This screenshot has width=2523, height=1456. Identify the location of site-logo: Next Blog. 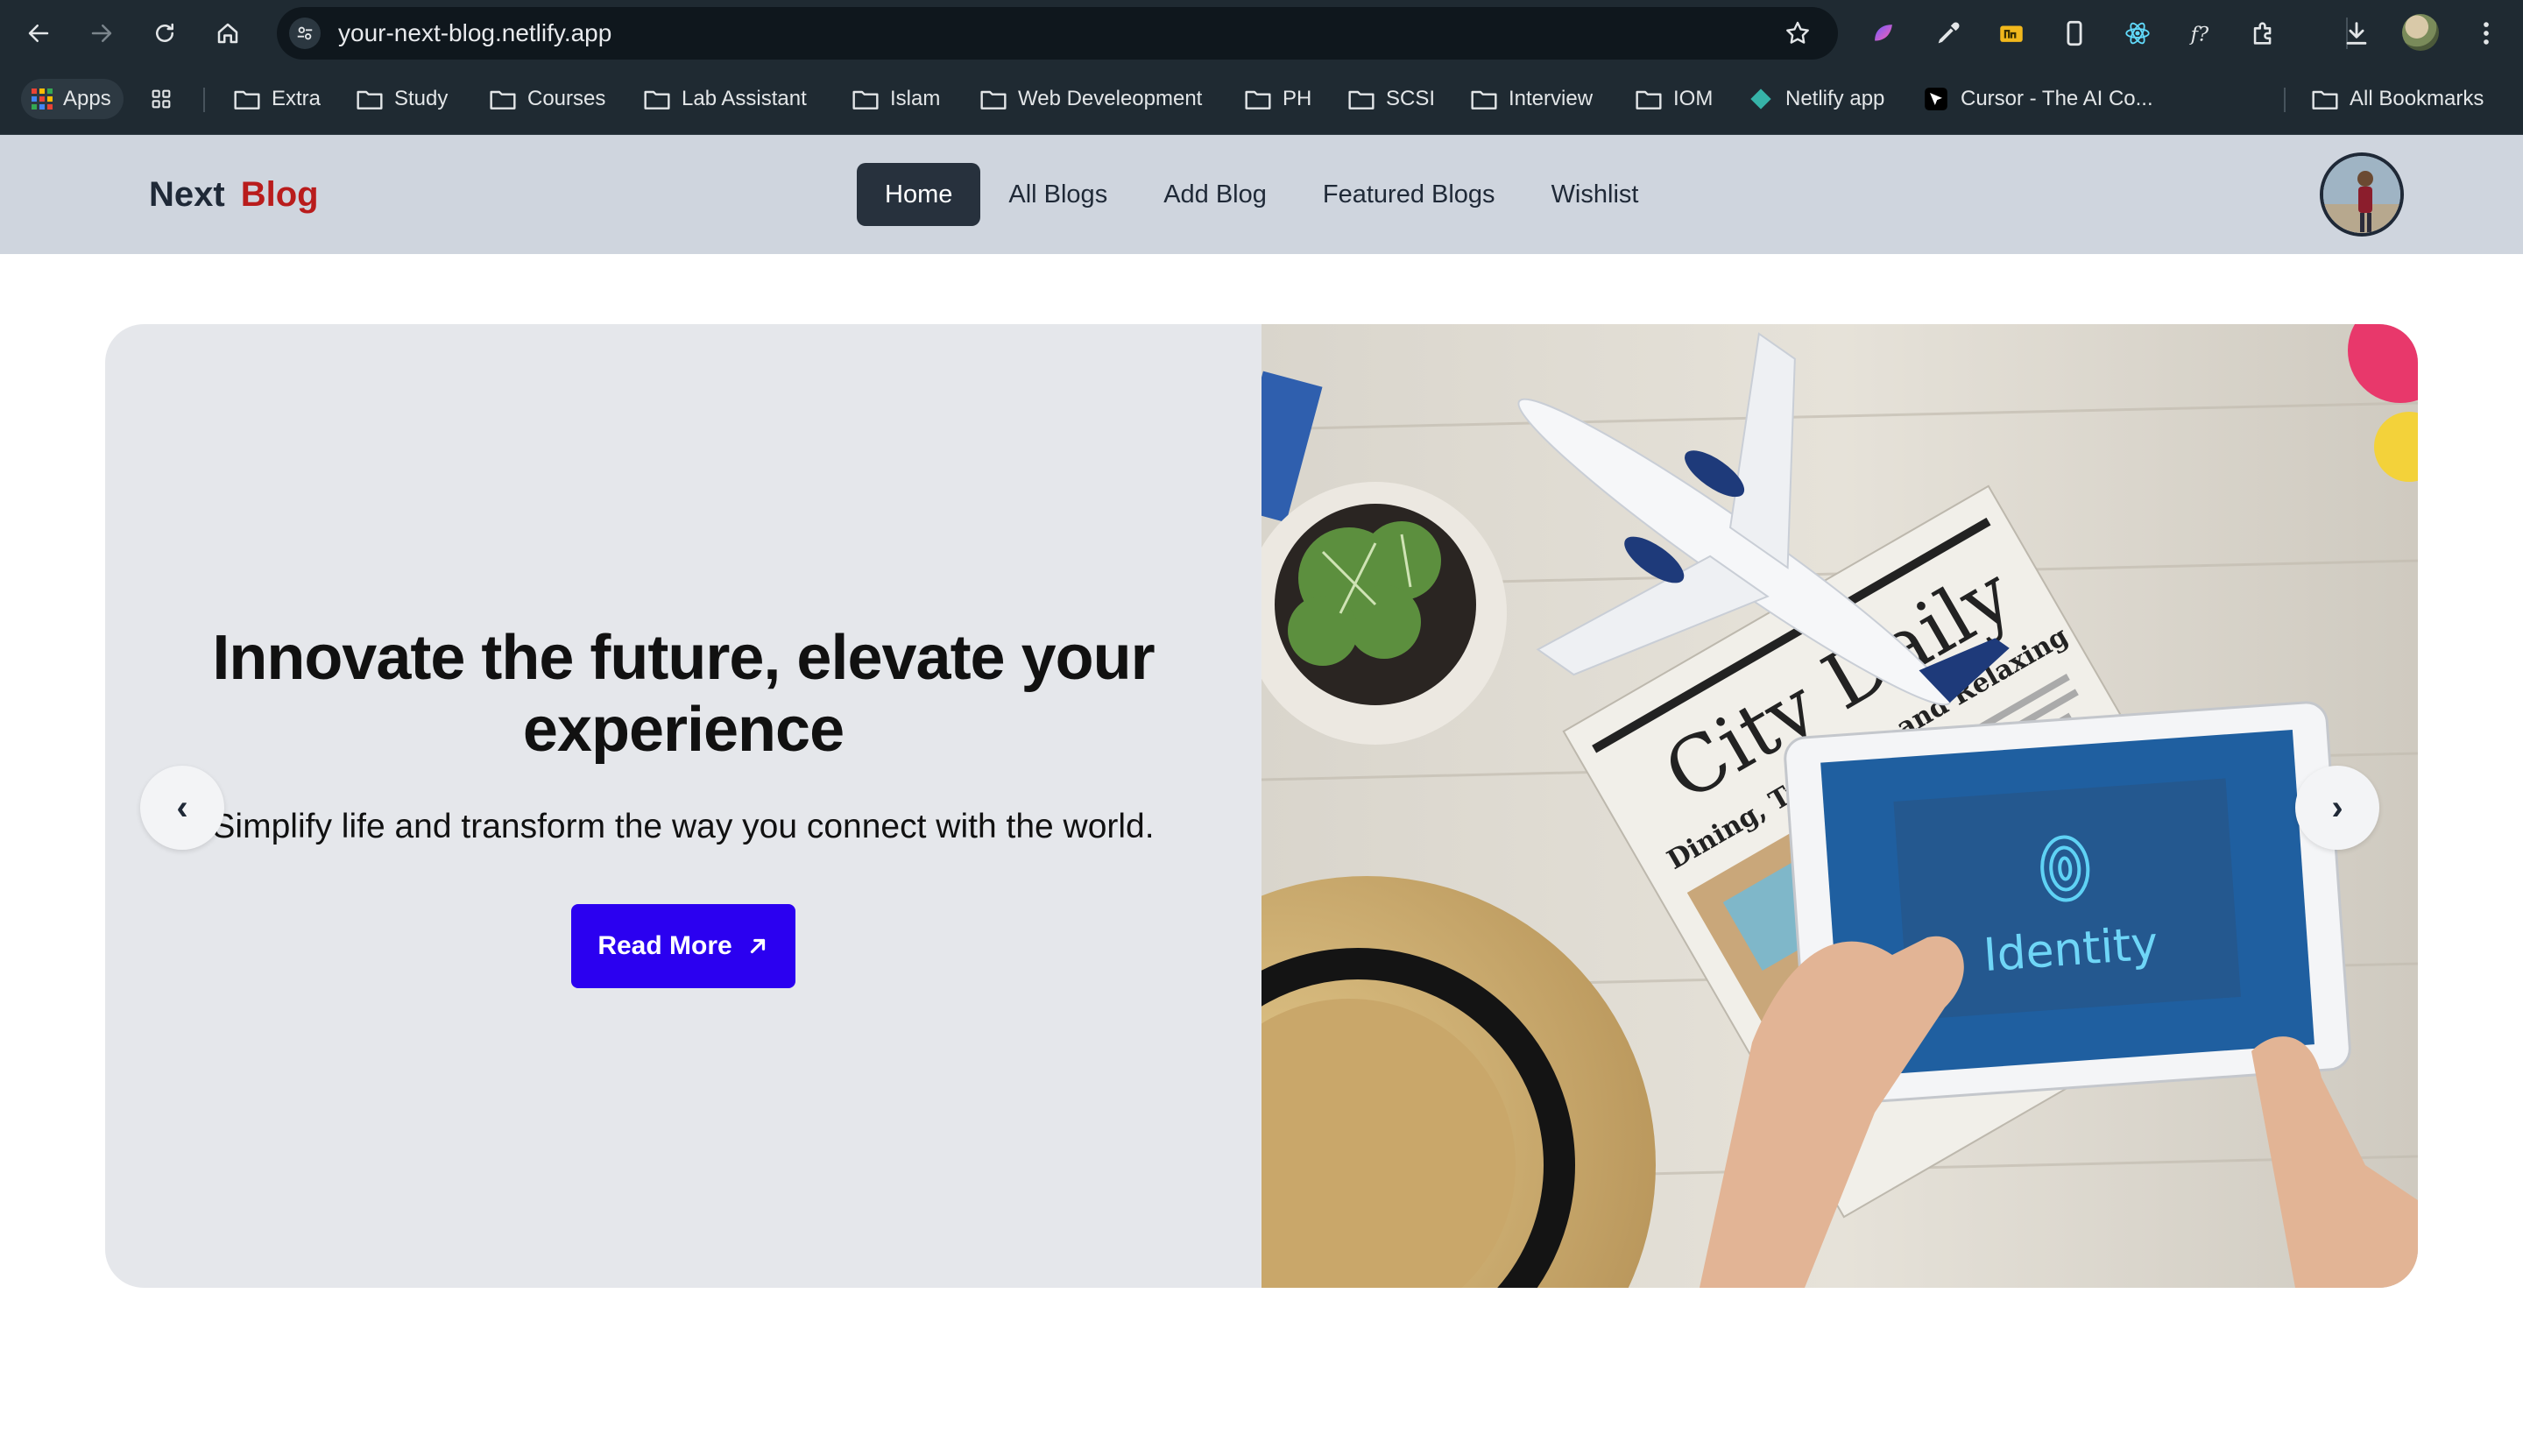
(234, 194).